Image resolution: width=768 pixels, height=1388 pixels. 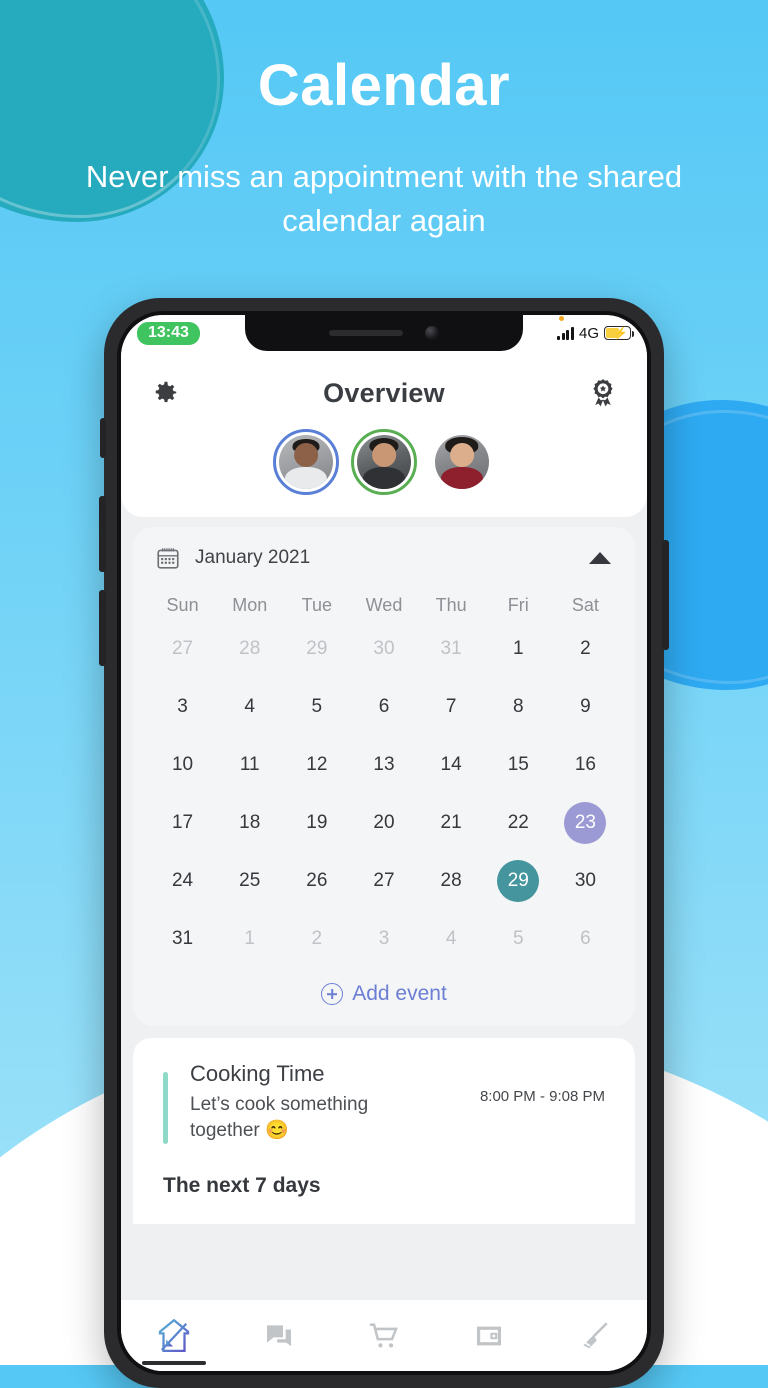 I want to click on calendar-day-cell: 13, so click(x=383, y=765).